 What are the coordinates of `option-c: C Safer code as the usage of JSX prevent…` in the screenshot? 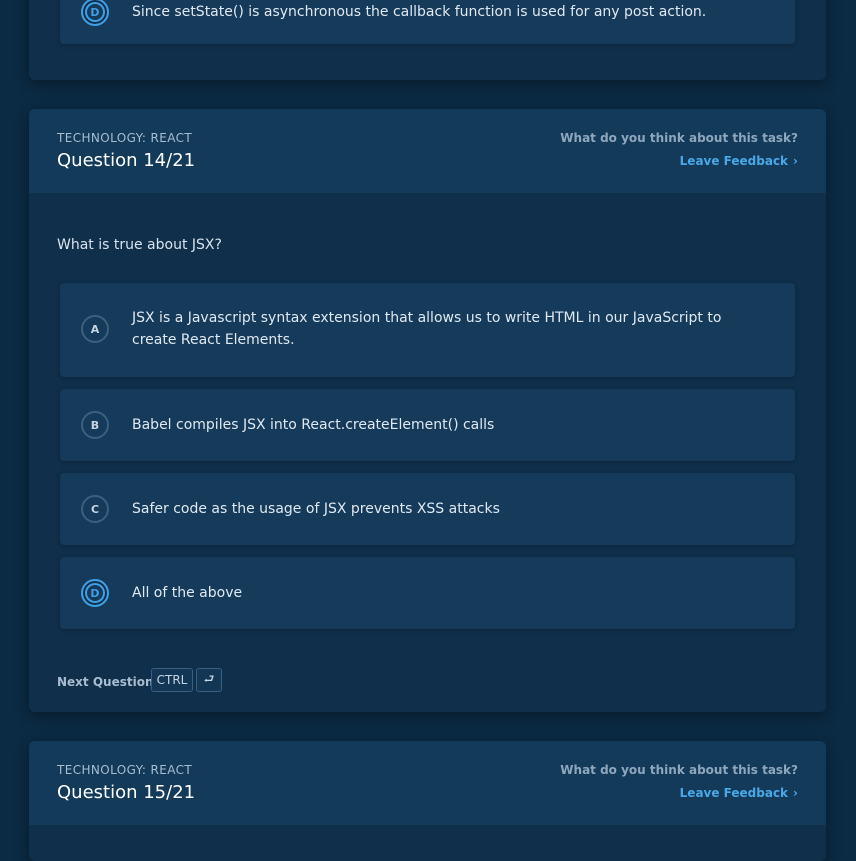 It's located at (427, 509).